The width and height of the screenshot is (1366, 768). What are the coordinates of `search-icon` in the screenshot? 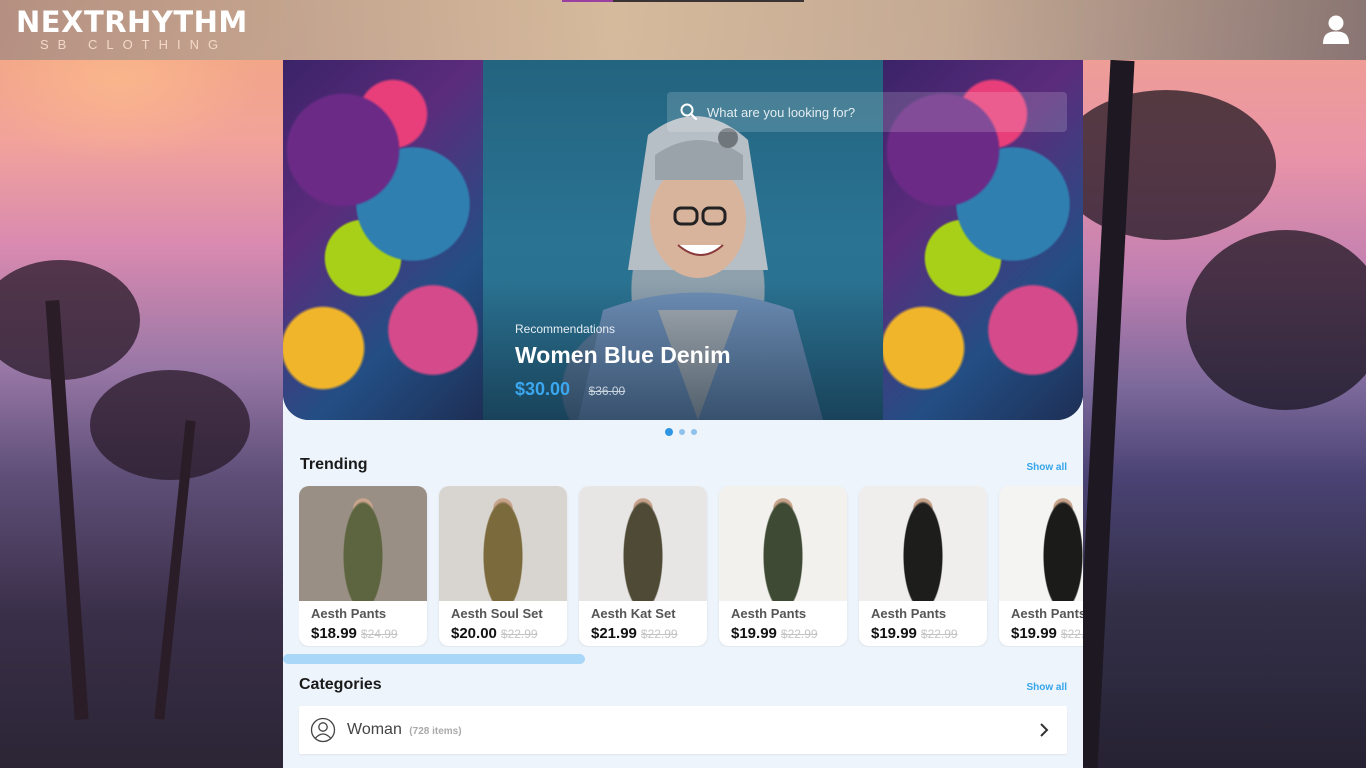 It's located at (689, 112).